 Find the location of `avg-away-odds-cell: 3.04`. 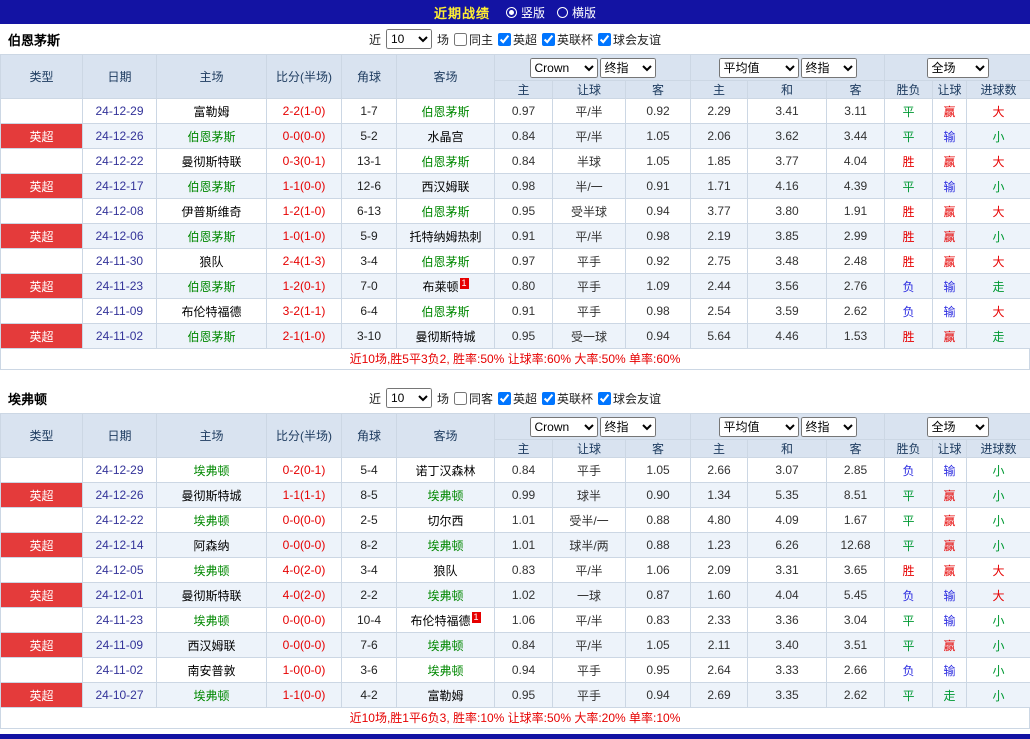

avg-away-odds-cell: 3.04 is located at coordinates (856, 620).